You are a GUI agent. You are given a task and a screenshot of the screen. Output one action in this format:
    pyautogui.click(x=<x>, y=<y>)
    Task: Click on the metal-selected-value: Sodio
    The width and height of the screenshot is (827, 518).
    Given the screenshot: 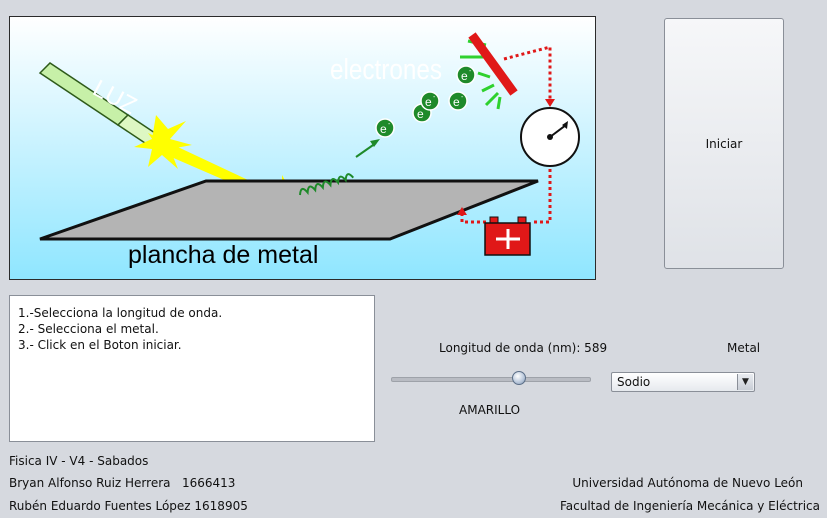 What is the action you would take?
    pyautogui.click(x=634, y=382)
    